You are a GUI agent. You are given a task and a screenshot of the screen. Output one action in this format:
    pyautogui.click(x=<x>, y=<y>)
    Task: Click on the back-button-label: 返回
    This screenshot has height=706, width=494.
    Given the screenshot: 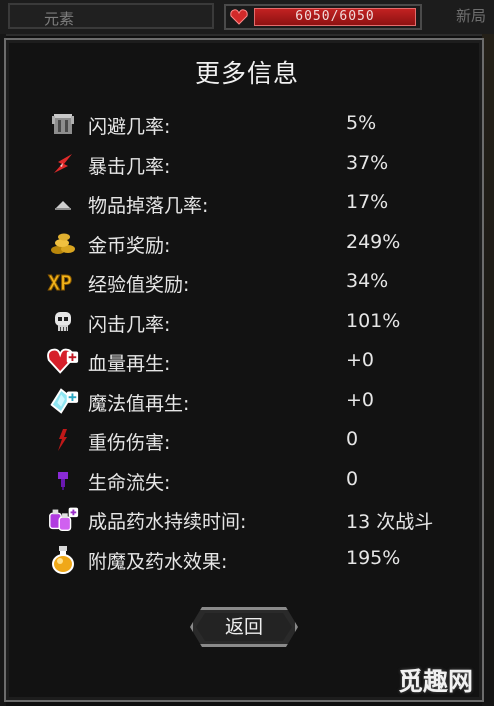 What is the action you would take?
    pyautogui.click(x=243, y=627)
    